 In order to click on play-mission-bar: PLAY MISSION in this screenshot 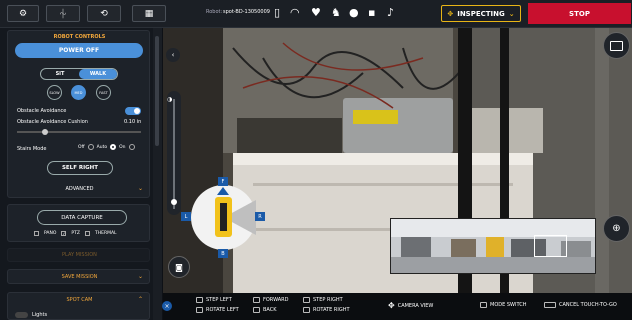, I will do `click(78, 255)`.